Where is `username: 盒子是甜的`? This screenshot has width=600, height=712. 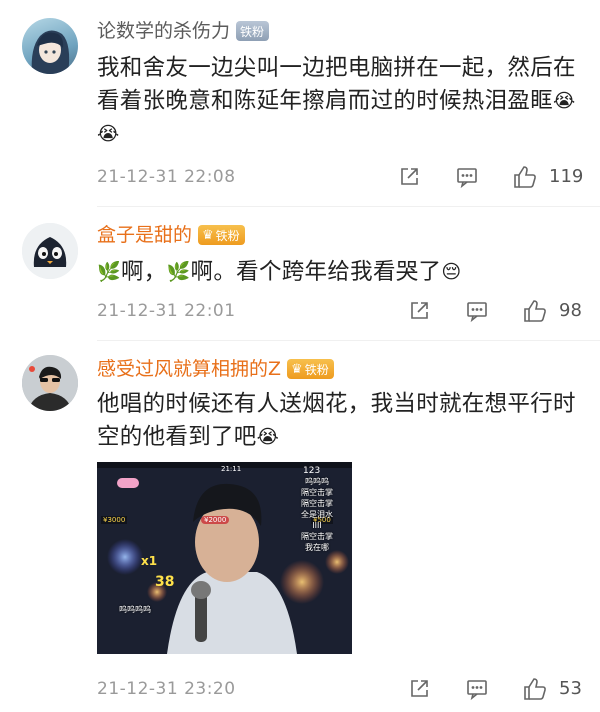 username: 盒子是甜的 is located at coordinates (144, 235).